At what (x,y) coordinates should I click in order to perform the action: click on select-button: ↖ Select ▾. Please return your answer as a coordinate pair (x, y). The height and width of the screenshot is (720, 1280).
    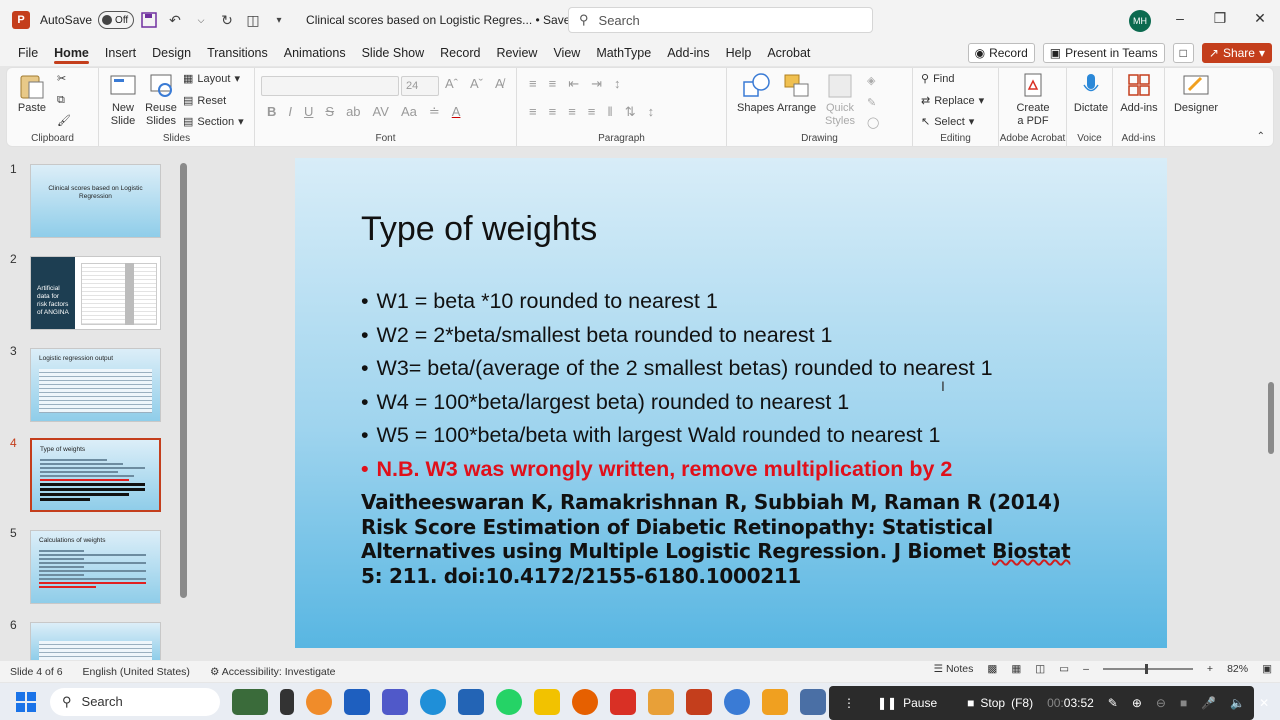
    Looking at the image, I should click on (947, 122).